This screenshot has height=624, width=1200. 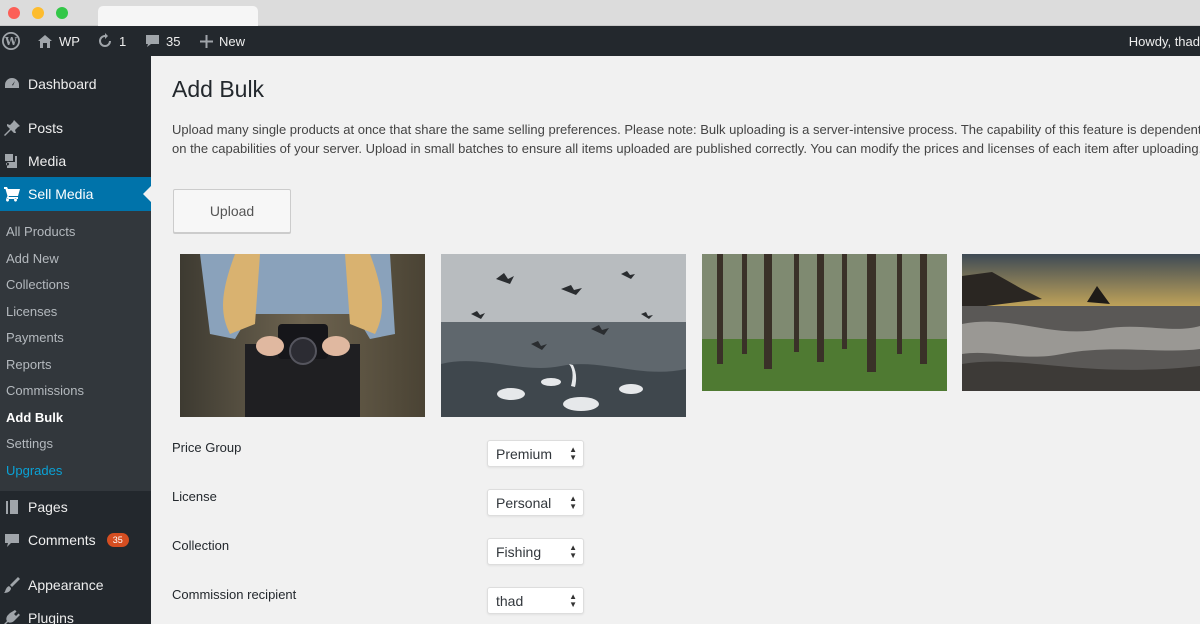 What do you see at coordinates (12, 83) in the screenshot?
I see `dashboard-icon` at bounding box center [12, 83].